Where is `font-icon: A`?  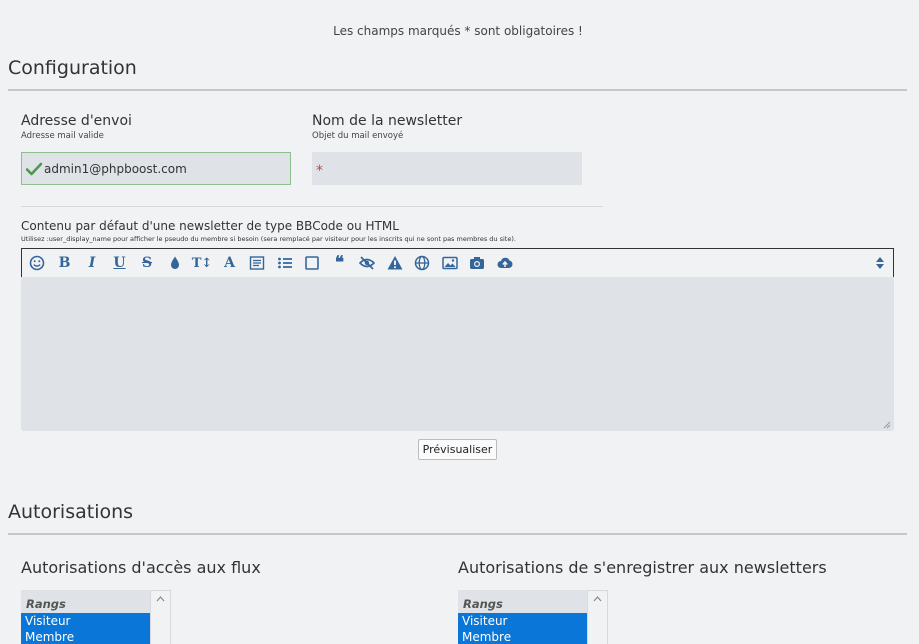 font-icon: A is located at coordinates (230, 263).